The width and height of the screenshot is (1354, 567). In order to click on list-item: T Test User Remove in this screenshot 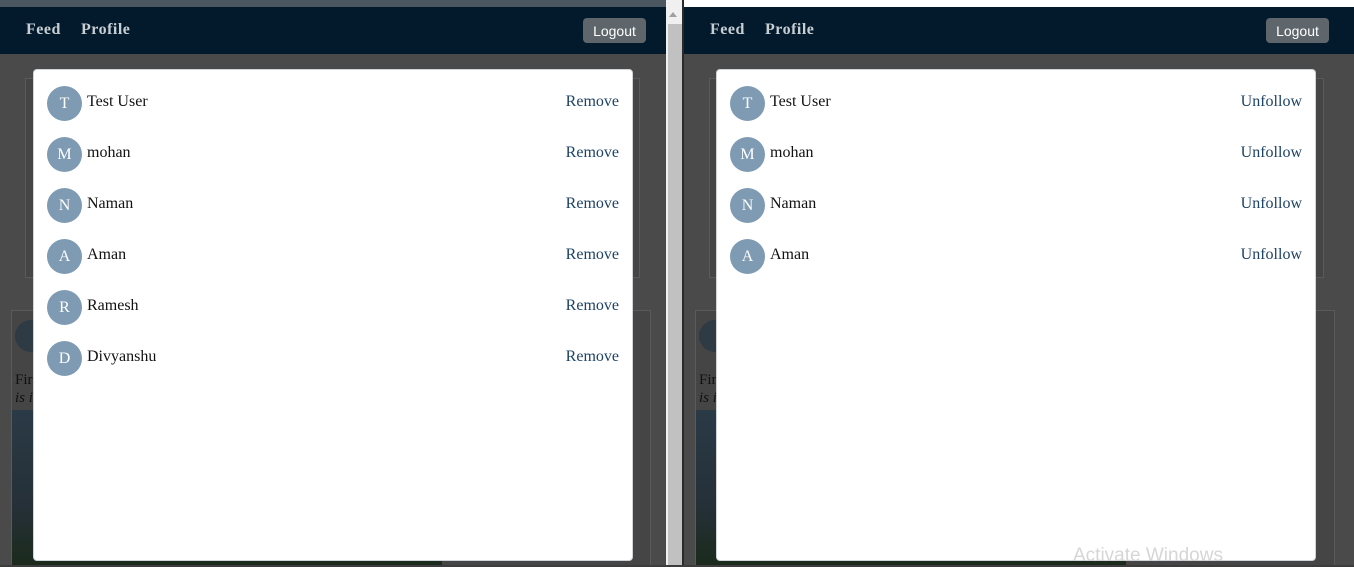, I will do `click(333, 104)`.